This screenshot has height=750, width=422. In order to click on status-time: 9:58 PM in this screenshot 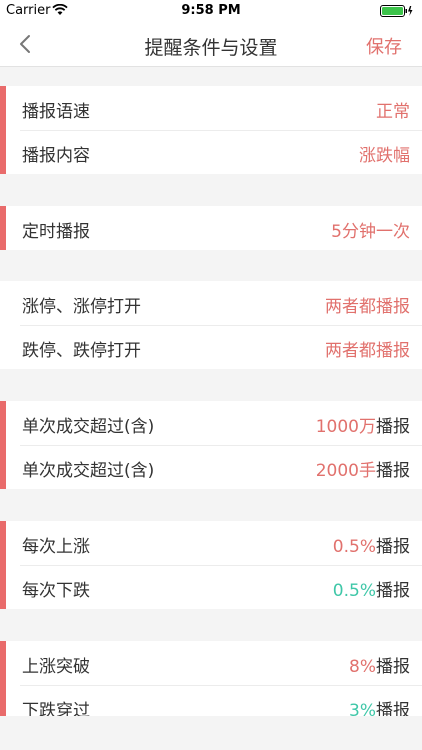, I will do `click(211, 10)`.